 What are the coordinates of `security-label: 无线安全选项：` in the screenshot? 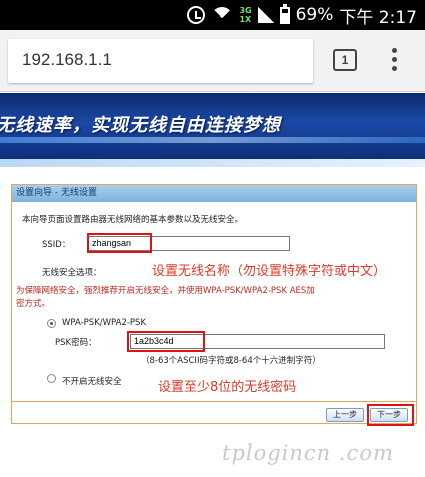 It's located at (72, 273).